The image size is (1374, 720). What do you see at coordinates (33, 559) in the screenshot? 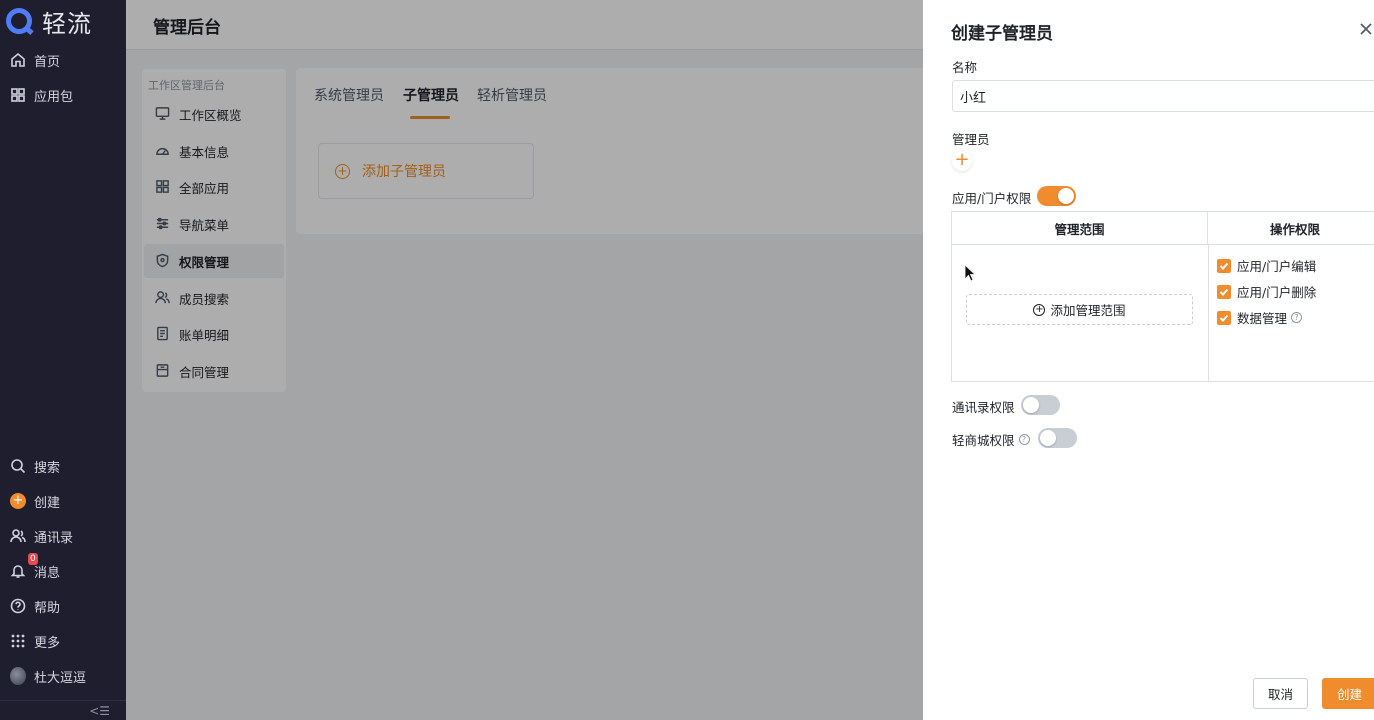
I see `message-badge: 0` at bounding box center [33, 559].